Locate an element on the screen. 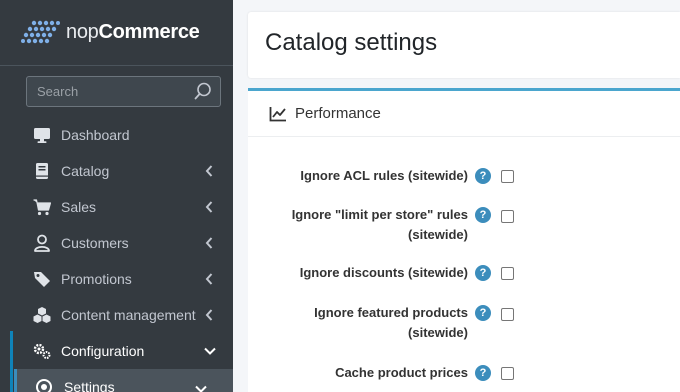 The height and width of the screenshot is (392, 680). user-icon is located at coordinates (42, 243).